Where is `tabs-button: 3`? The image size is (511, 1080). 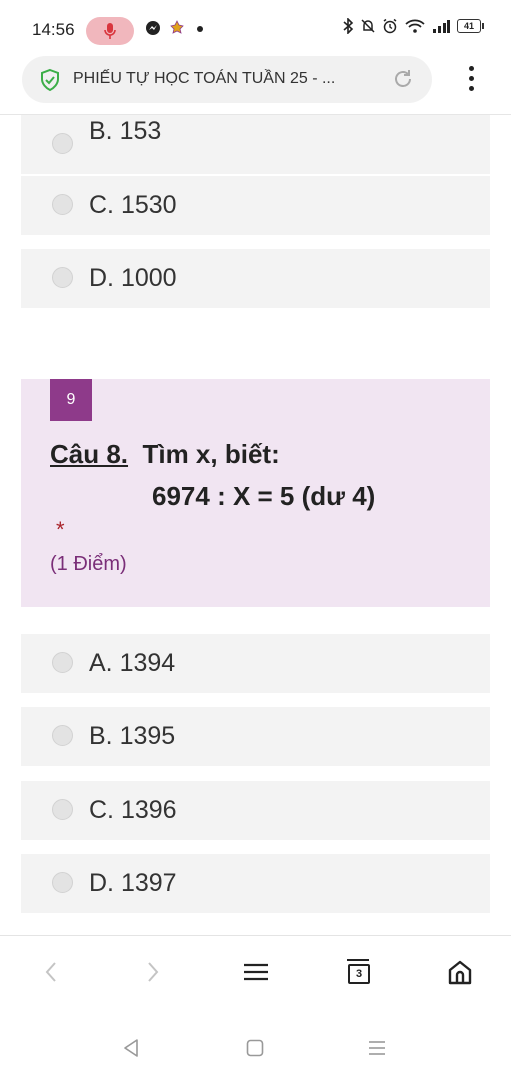
tabs-button: 3 is located at coordinates (358, 972).